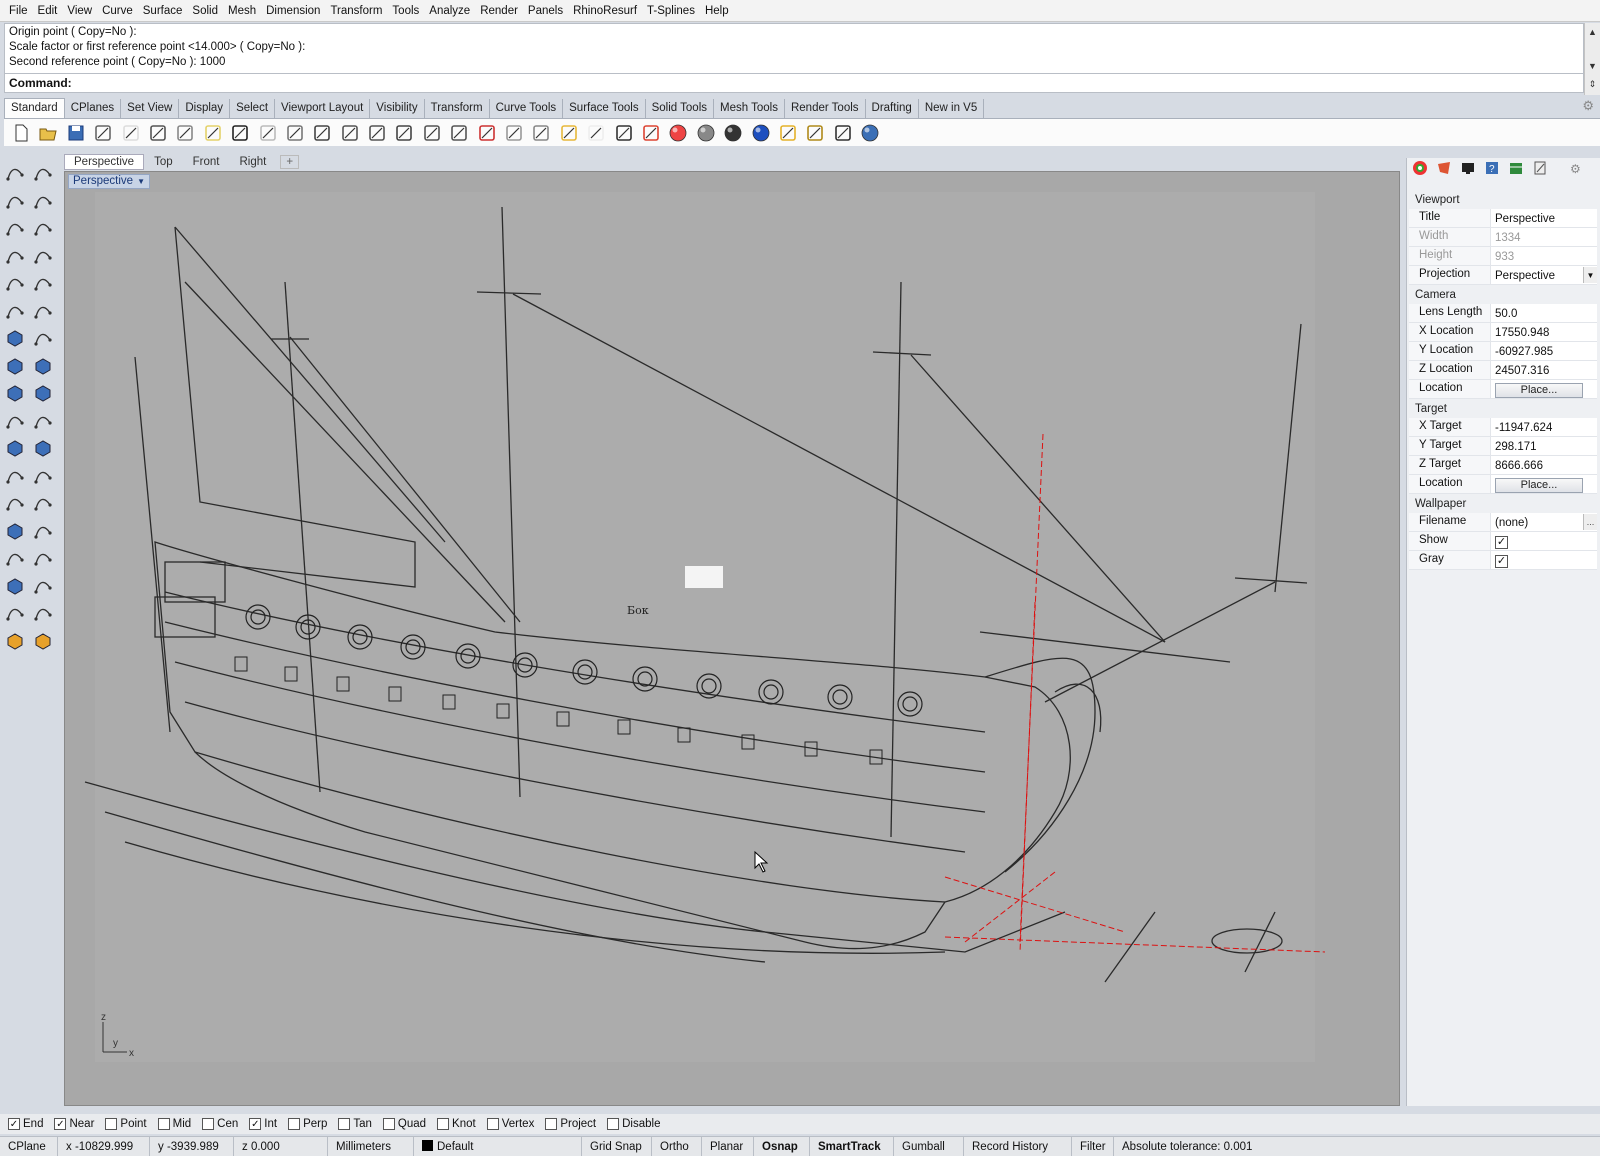 This screenshot has height=1156, width=1600. Describe the element at coordinates (788, 133) in the screenshot. I see `filter-icon` at that location.